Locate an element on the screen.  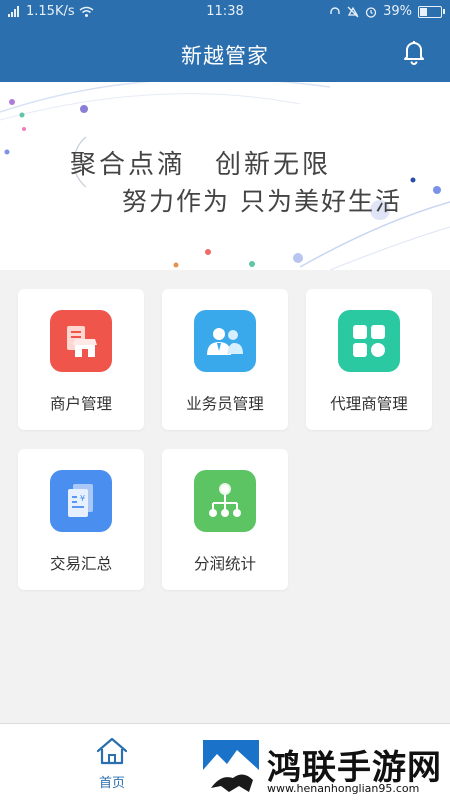
page-title: 新越管家 is located at coordinates (225, 56).